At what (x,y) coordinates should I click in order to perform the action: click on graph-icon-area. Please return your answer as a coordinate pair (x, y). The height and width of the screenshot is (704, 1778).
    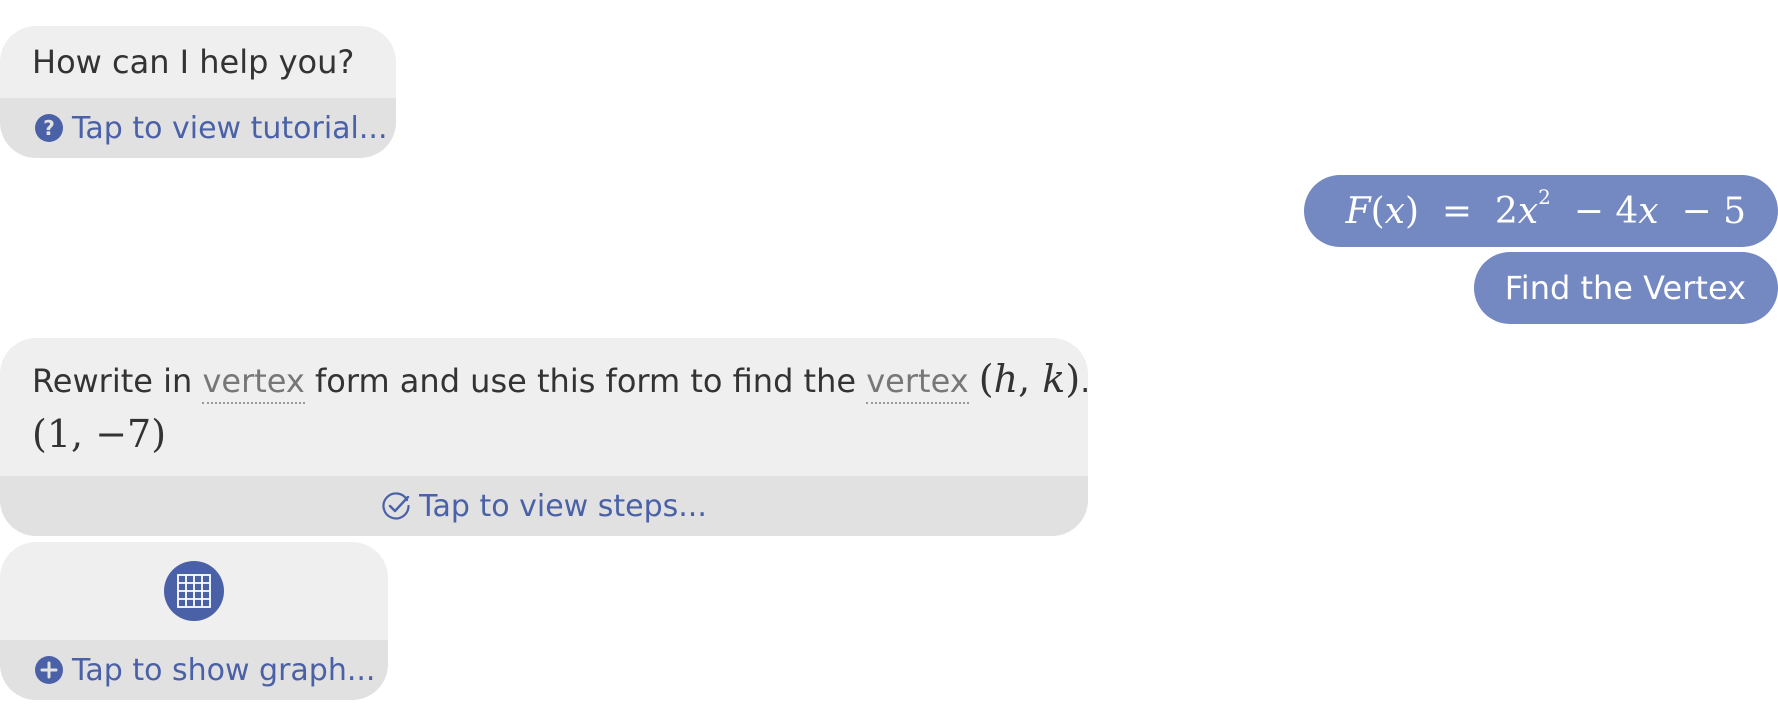
    Looking at the image, I should click on (194, 591).